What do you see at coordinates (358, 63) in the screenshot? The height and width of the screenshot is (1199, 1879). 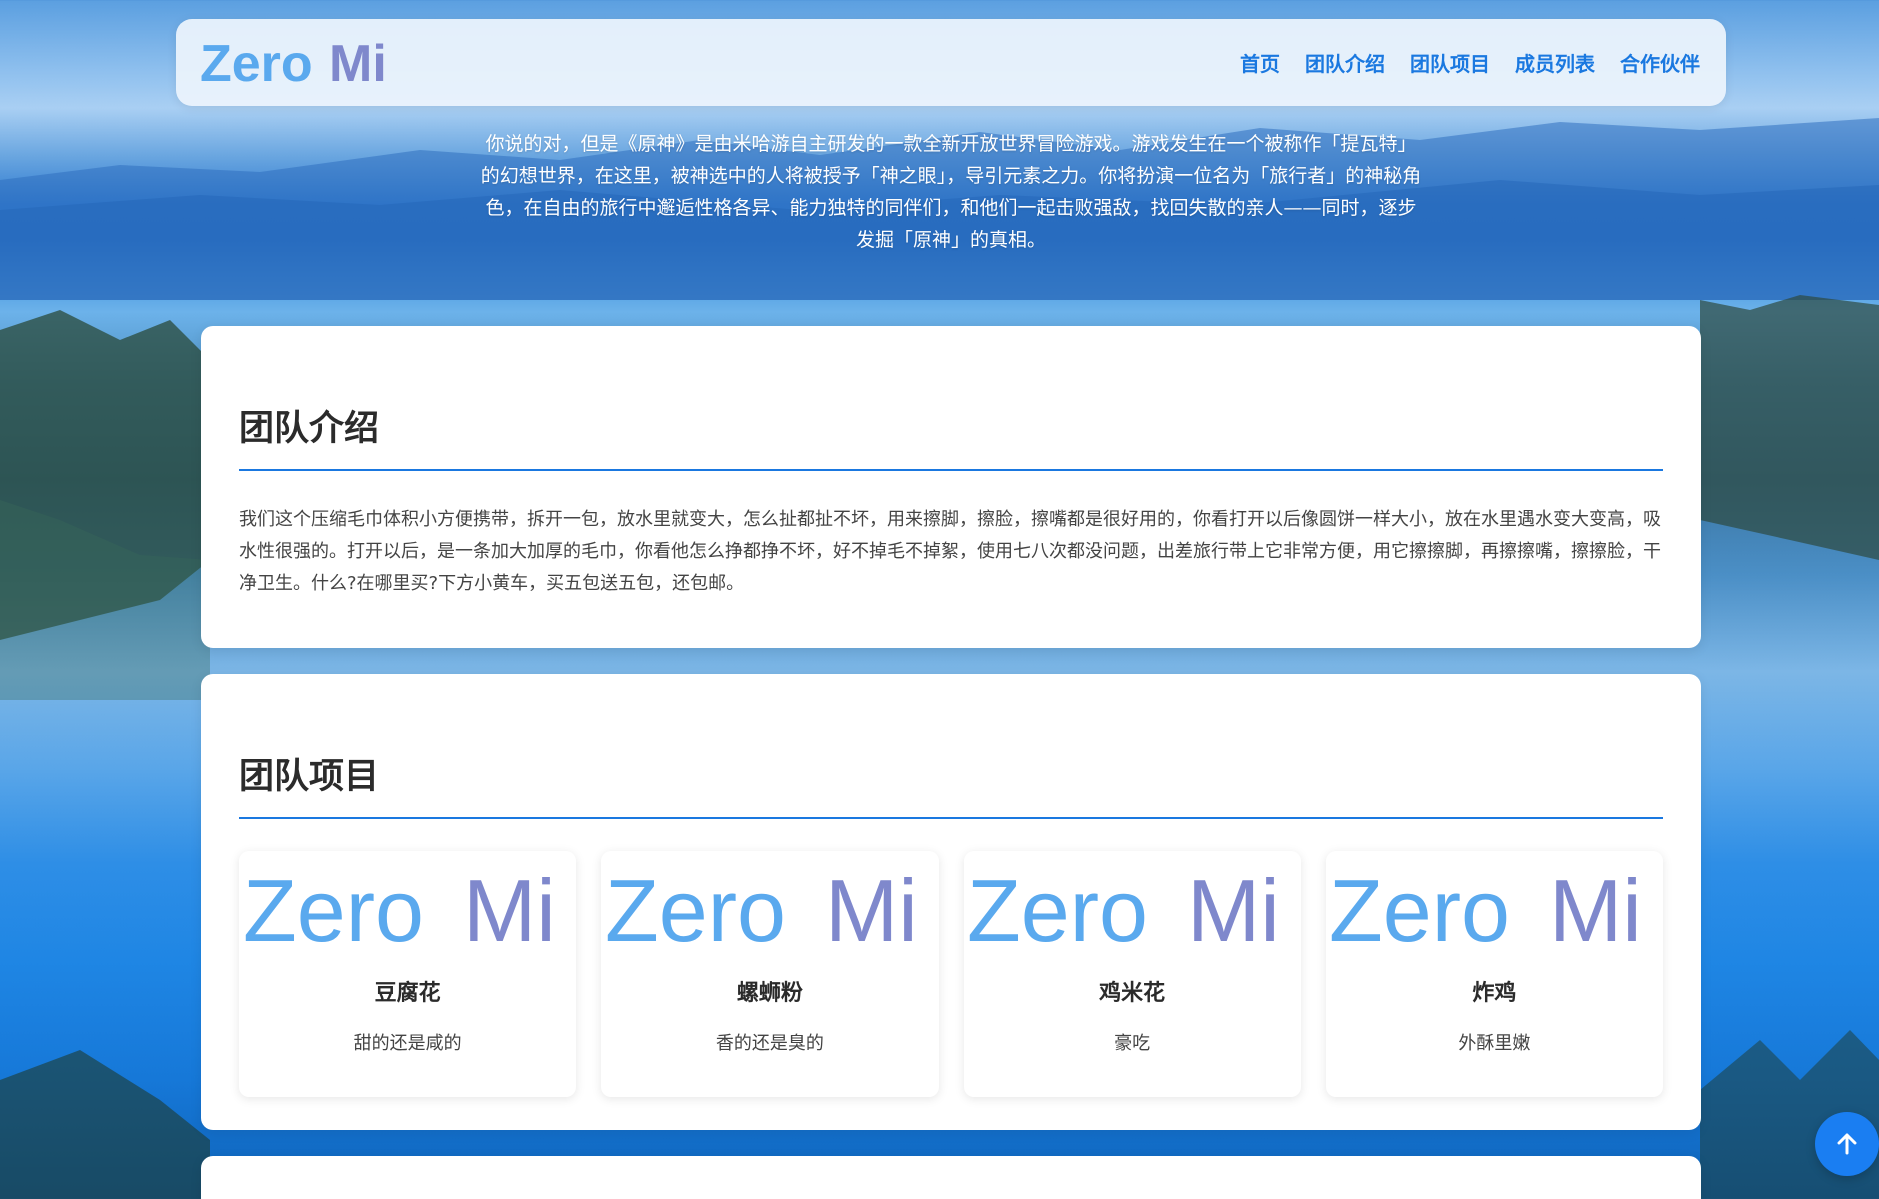 I see `logo-mi-text: Mi` at bounding box center [358, 63].